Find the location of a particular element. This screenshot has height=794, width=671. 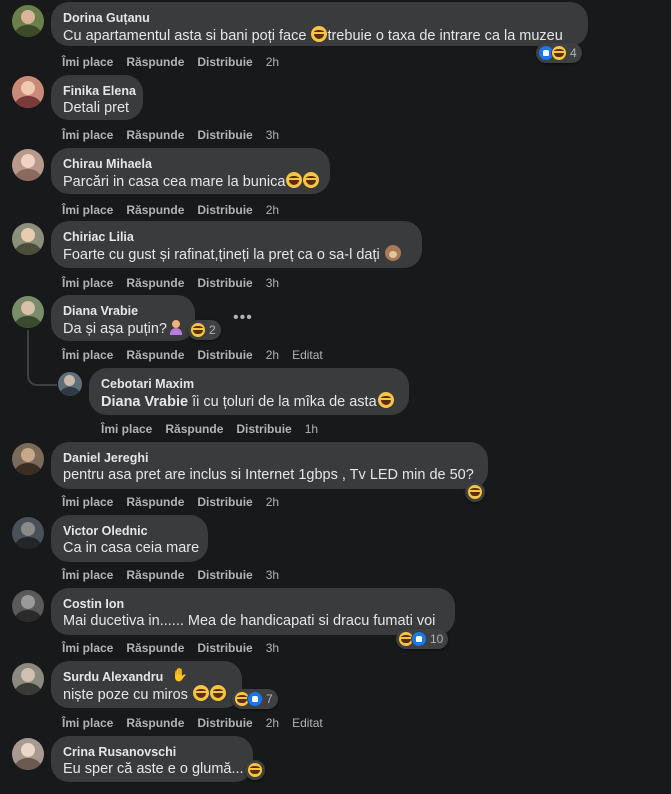

waving-hand-icon is located at coordinates (179, 676).